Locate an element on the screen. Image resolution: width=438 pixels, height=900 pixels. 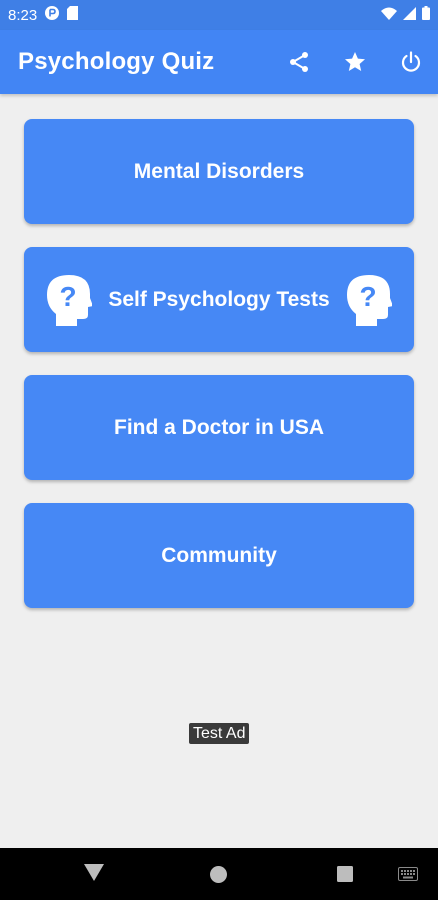
keyboard-icon is located at coordinates (408, 876).